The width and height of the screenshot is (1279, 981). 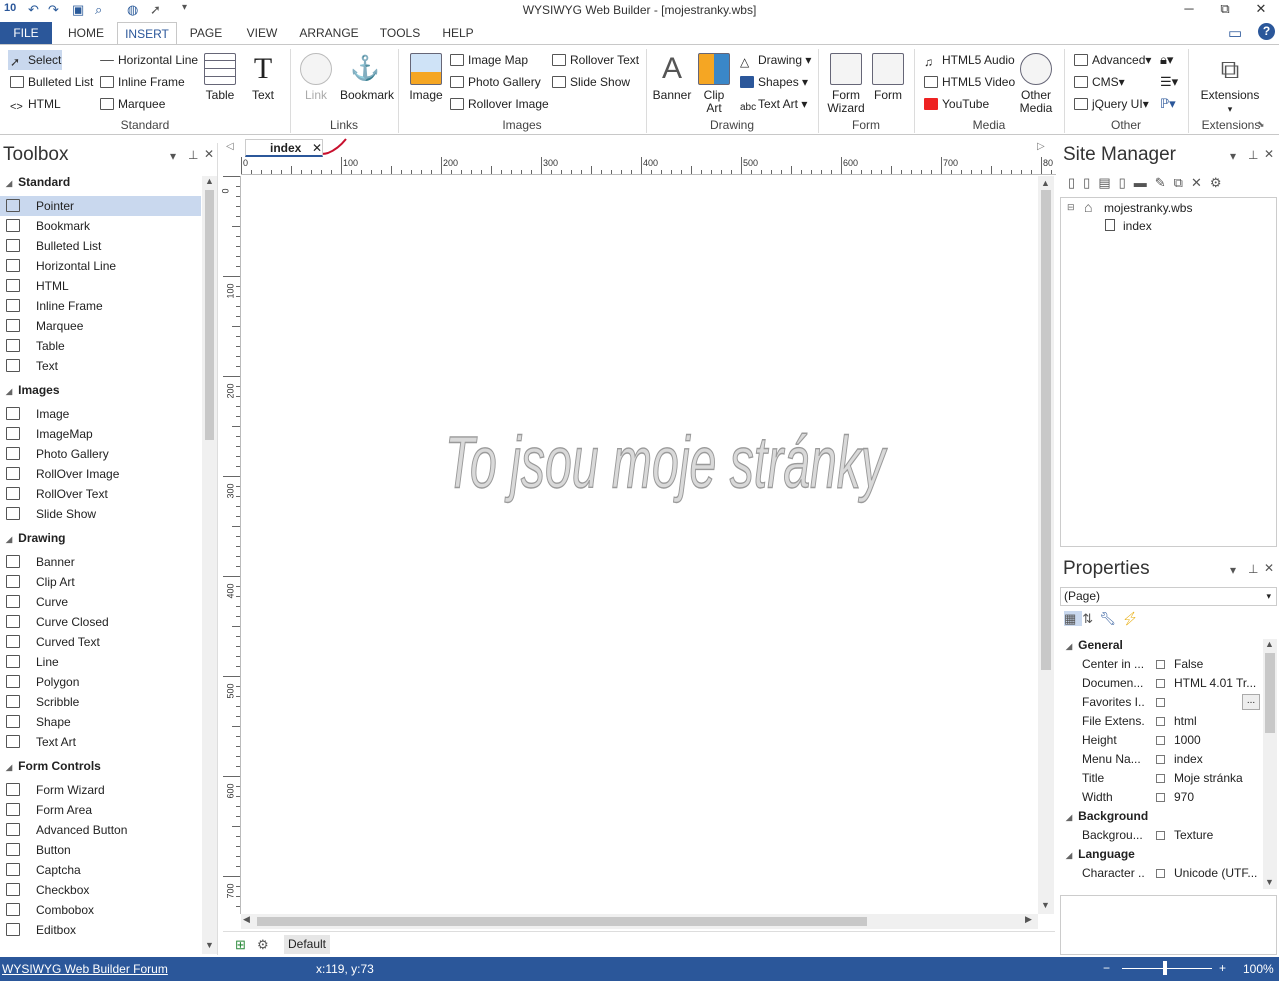 I want to click on rename-icon: ✎, so click(x=1164, y=182).